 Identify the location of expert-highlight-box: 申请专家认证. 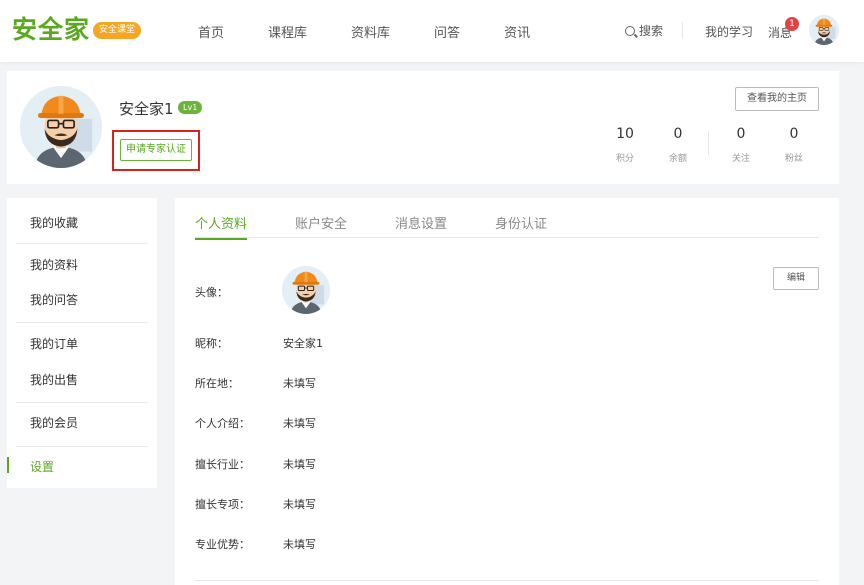
(156, 150).